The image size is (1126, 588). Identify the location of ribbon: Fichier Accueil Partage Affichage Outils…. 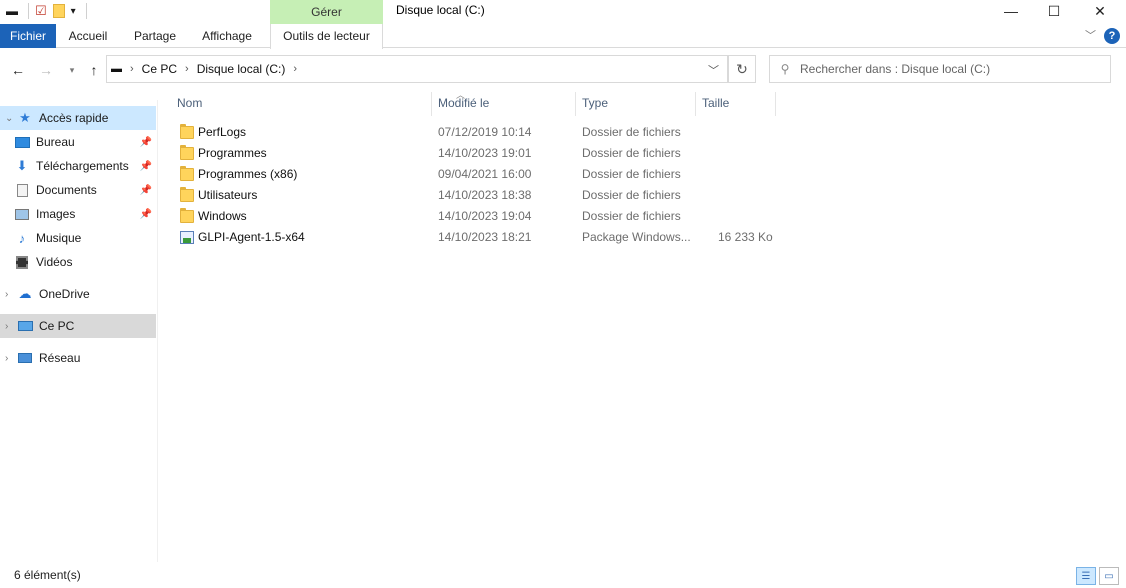
(563, 36).